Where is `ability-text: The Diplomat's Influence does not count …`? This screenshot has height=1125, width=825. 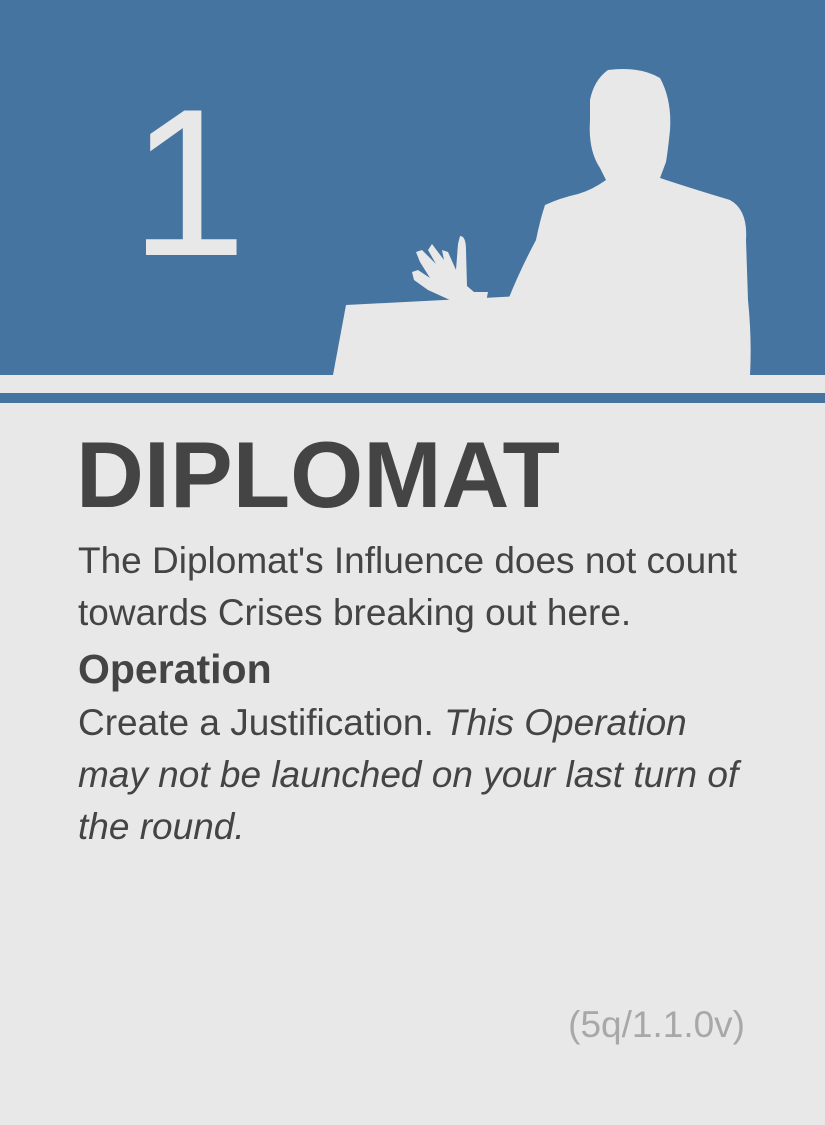
ability-text: The Diplomat's Influence does not count … is located at coordinates (408, 586).